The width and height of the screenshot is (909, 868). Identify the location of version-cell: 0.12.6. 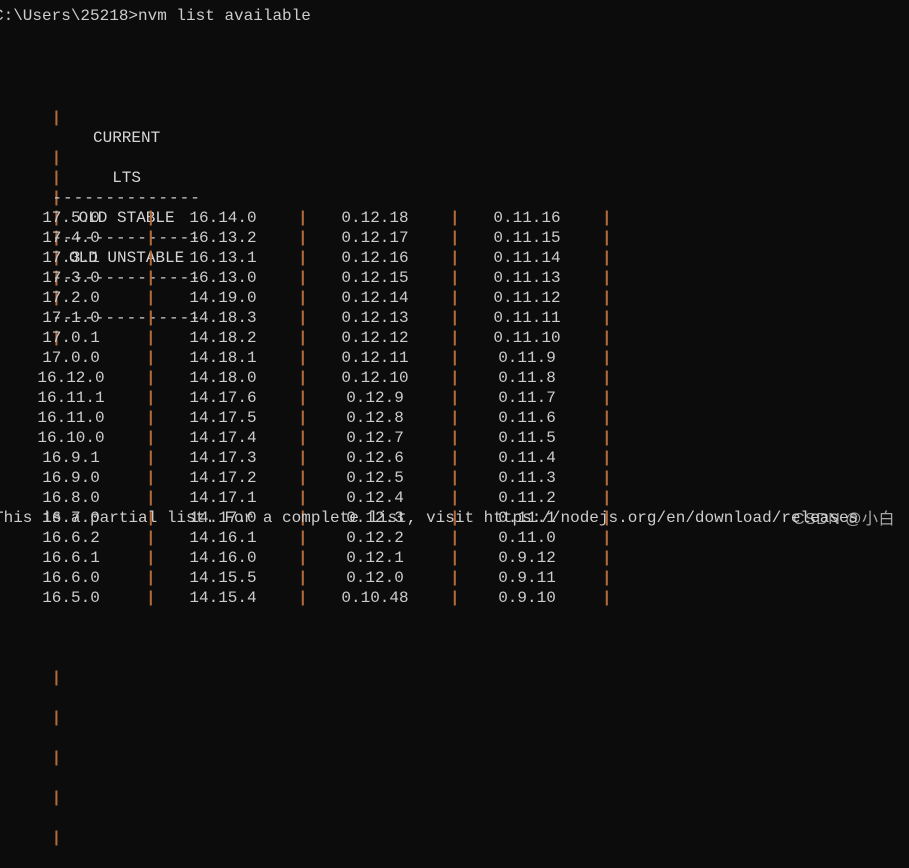
(375, 458).